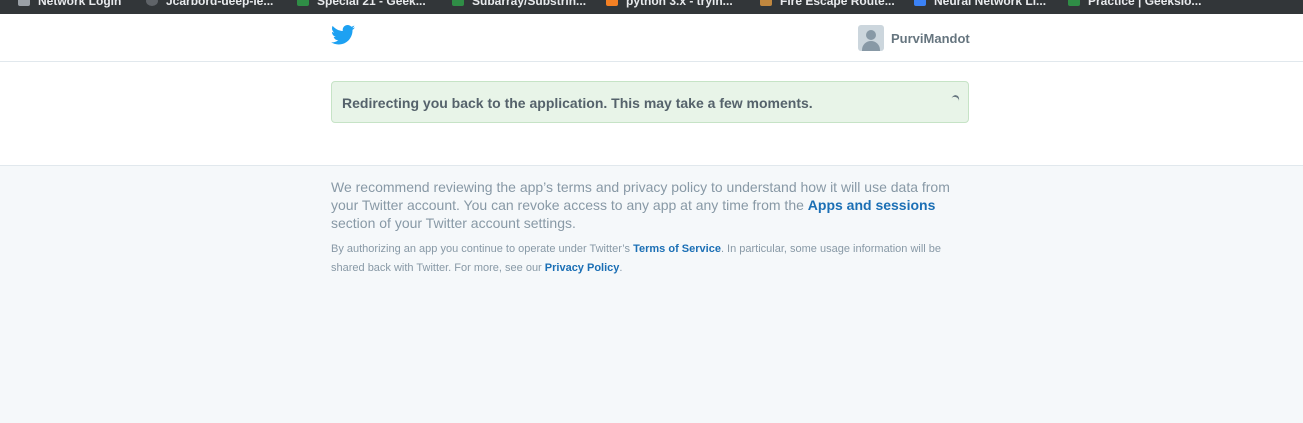  Describe the element at coordinates (152, 3) in the screenshot. I see `github-icon` at that location.